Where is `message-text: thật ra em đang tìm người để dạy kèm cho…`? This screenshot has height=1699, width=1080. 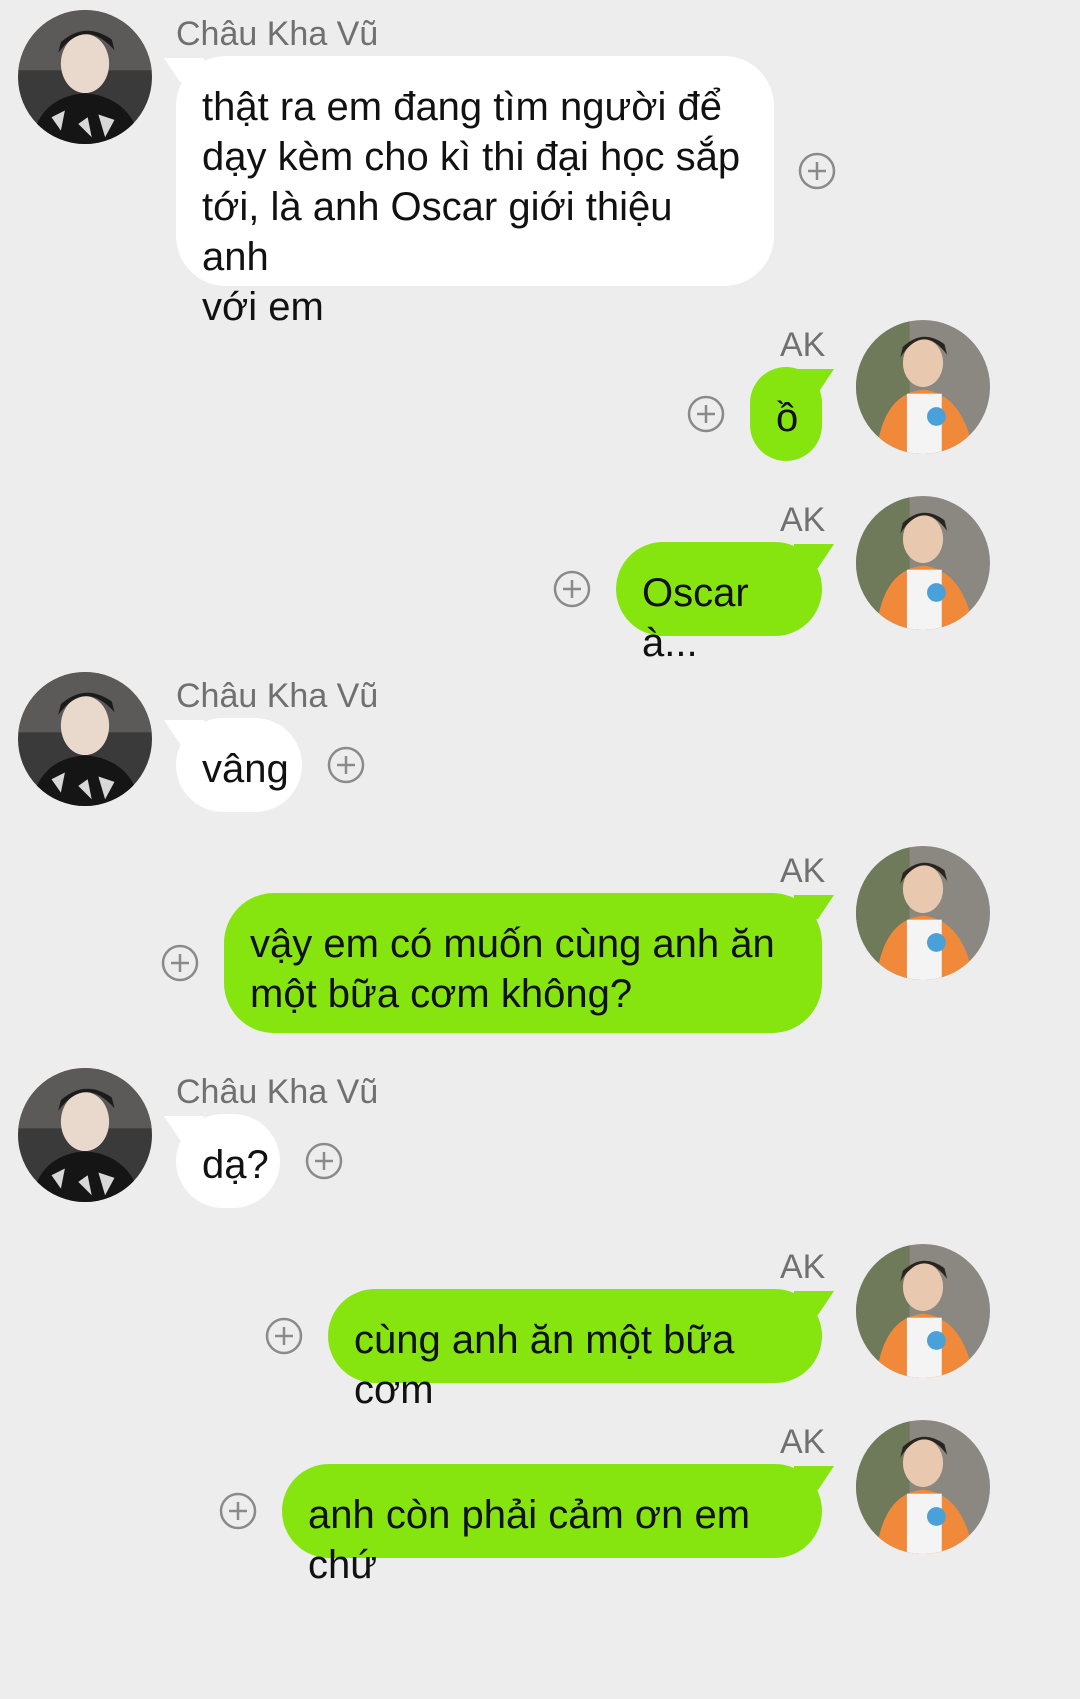
message-text: thật ra em đang tìm người để dạy kèm cho… is located at coordinates (471, 207).